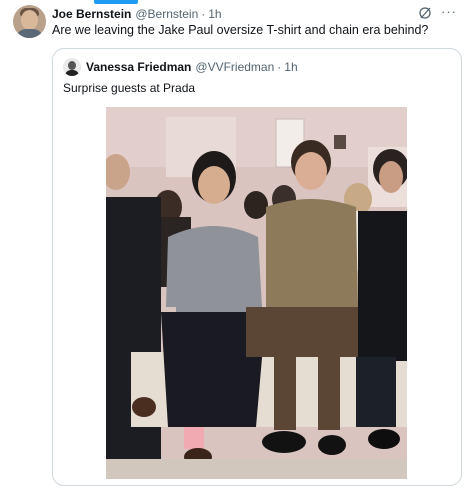  I want to click on tweet-time: 1h, so click(214, 14).